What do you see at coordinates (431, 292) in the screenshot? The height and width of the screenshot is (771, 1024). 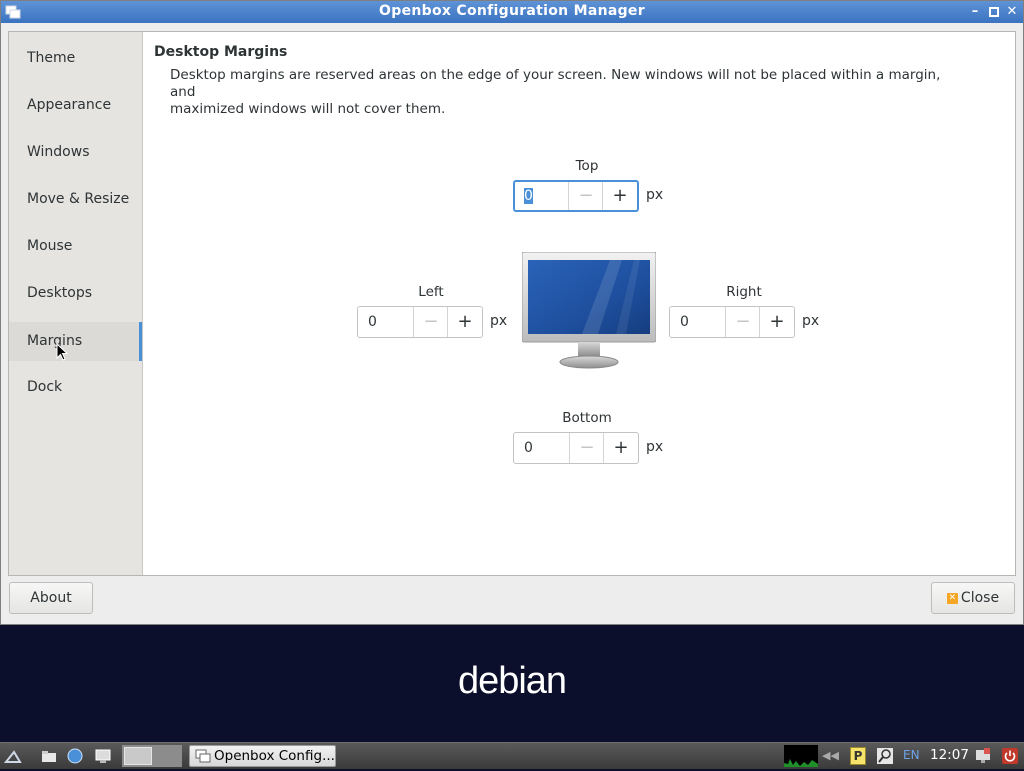 I see `left-margin-label: Left` at bounding box center [431, 292].